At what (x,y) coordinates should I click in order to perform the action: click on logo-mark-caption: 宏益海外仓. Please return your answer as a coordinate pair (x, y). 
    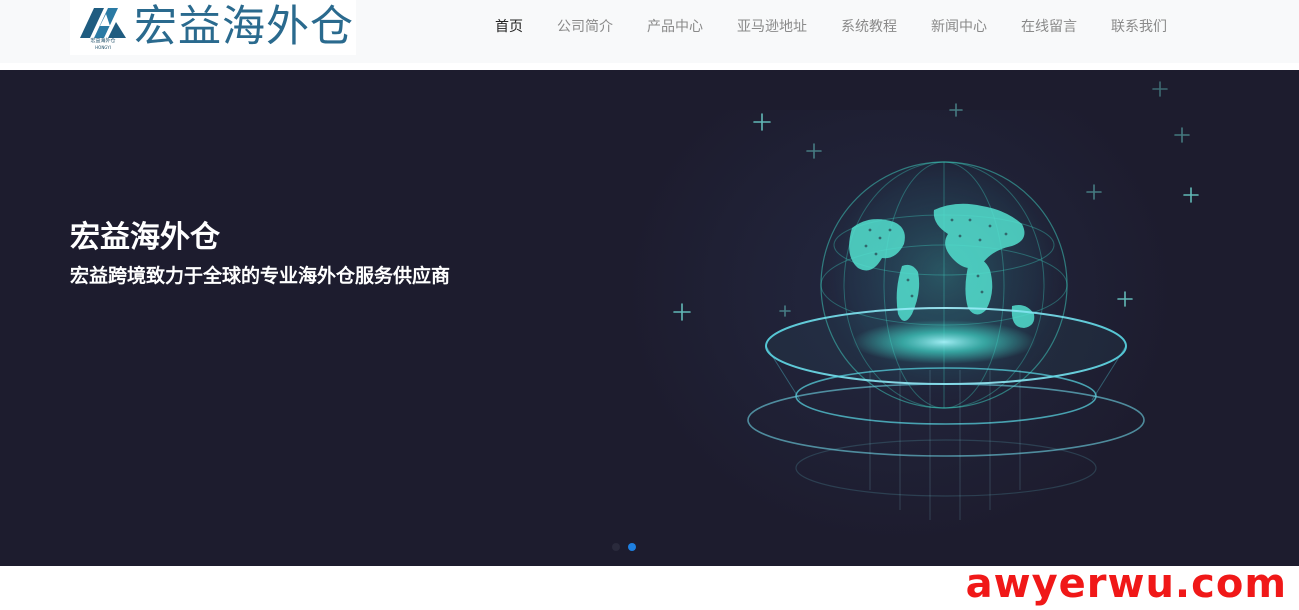
    Looking at the image, I should click on (103, 41).